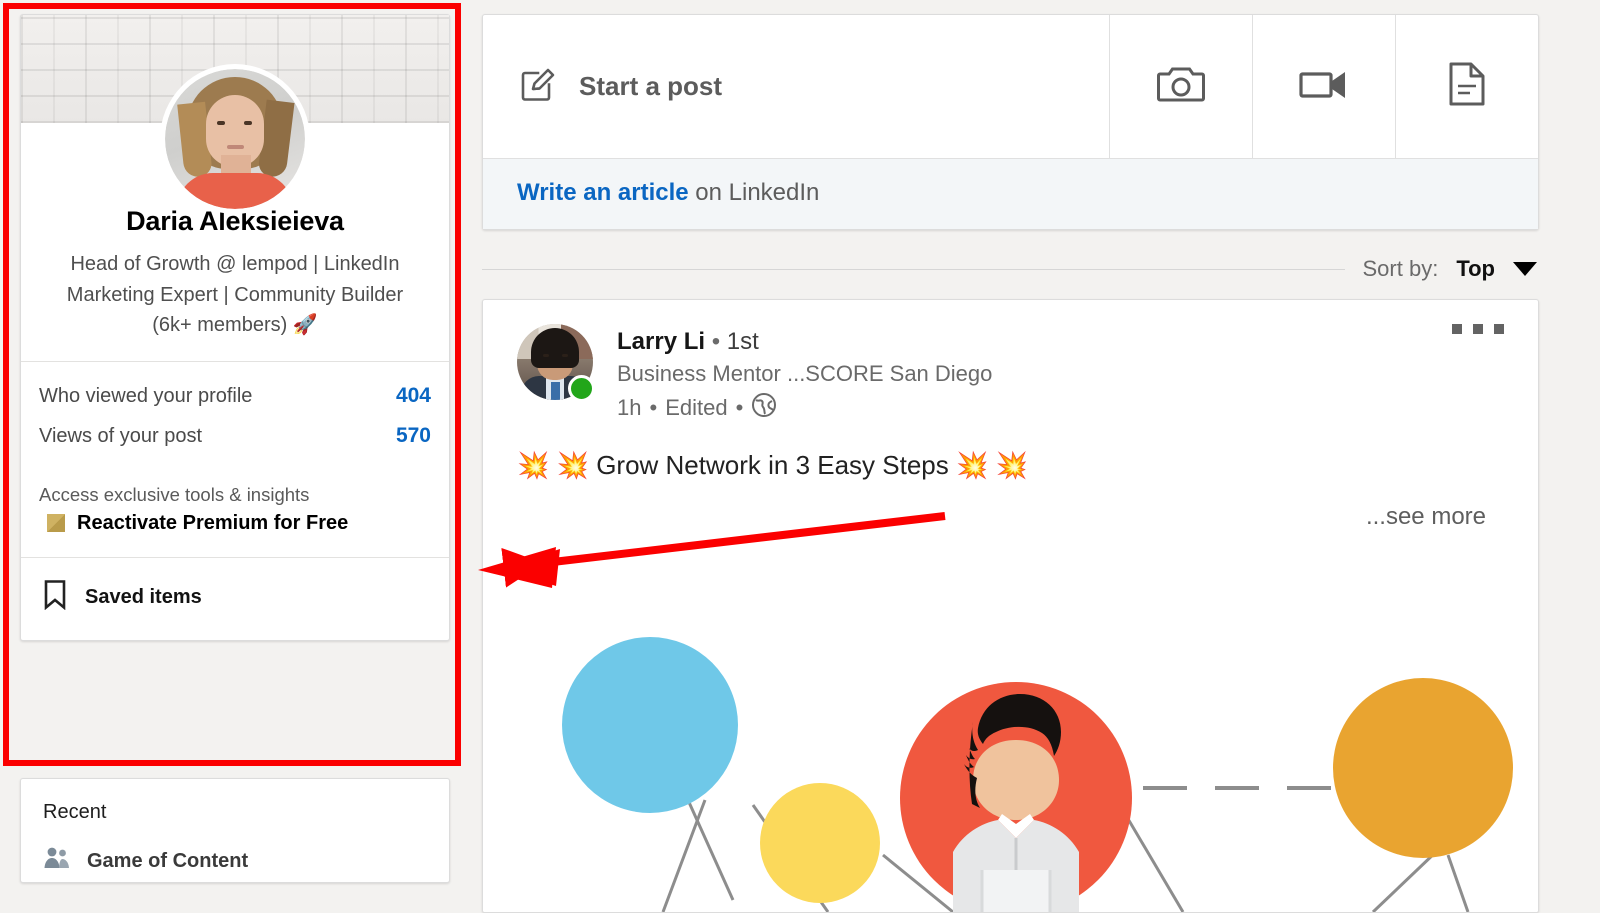 This screenshot has width=1600, height=913. I want to click on recent-item-label: Game of Content, so click(168, 860).